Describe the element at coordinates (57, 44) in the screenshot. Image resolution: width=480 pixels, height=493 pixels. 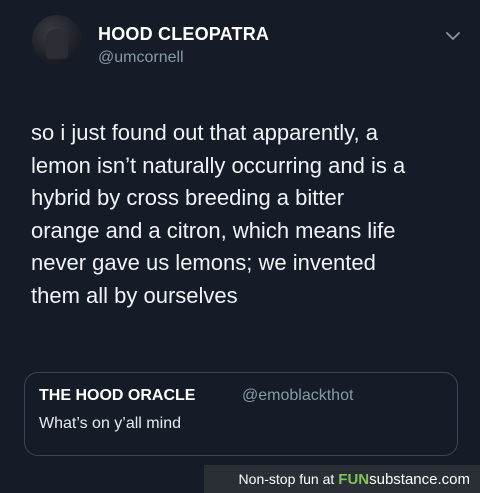
I see `avatar-figure` at that location.